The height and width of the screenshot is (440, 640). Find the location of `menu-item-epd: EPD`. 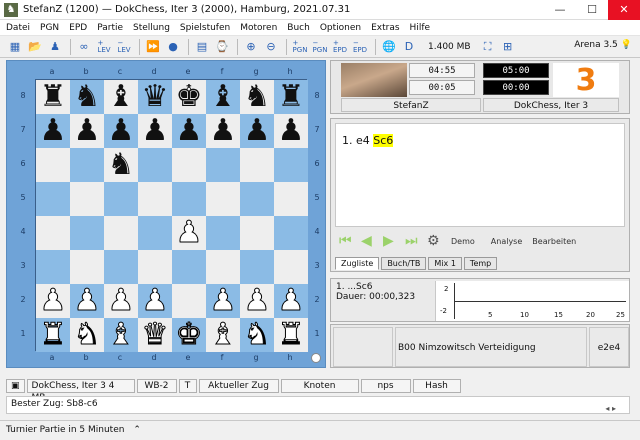

menu-item-epd: EPD is located at coordinates (78, 28).